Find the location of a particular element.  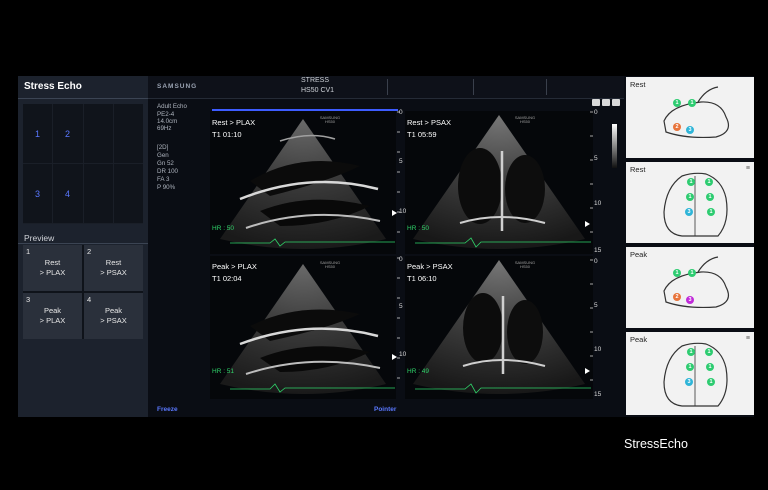

preview-stage: Rest is located at coordinates (113, 262).